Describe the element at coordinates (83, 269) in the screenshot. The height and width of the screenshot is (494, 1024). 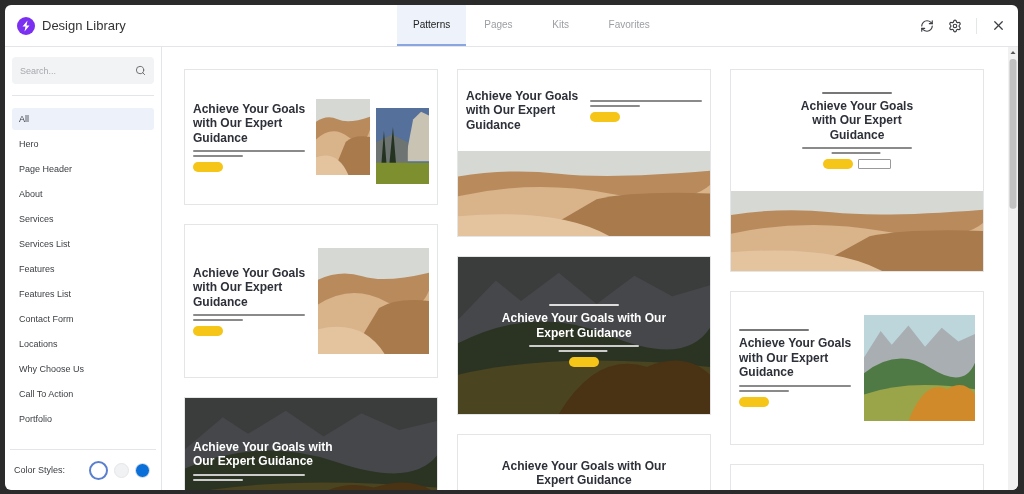
I see `category-item: Features` at that location.